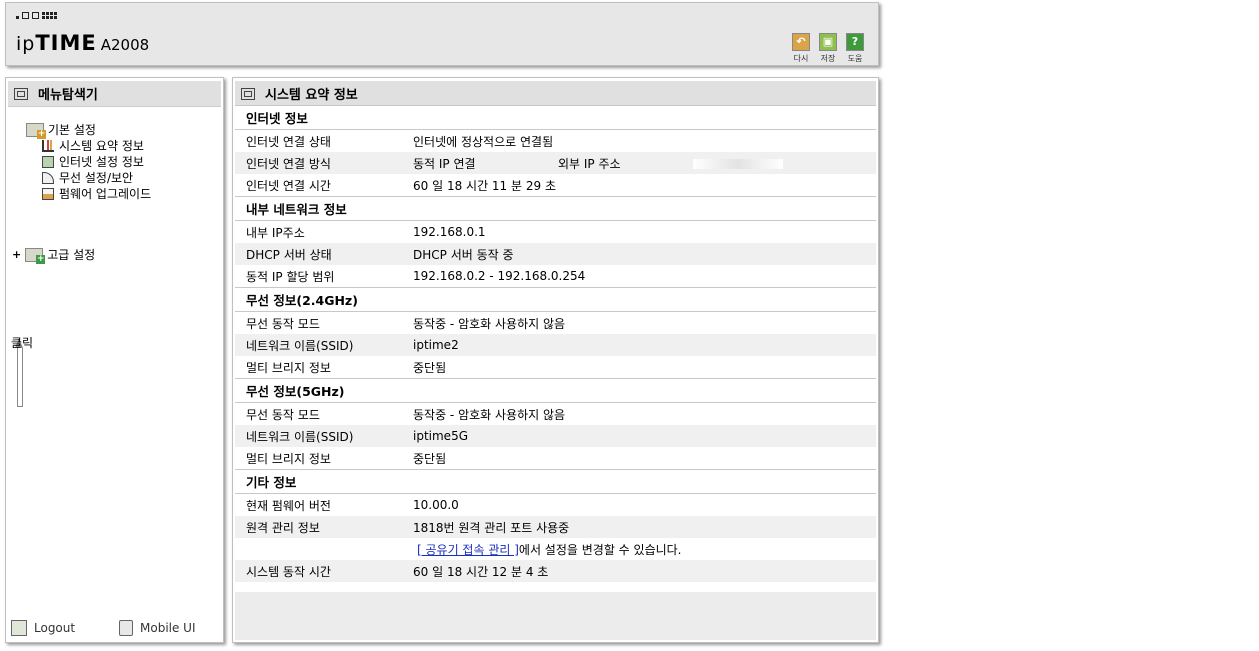  I want to click on undo-label: 다시, so click(801, 58).